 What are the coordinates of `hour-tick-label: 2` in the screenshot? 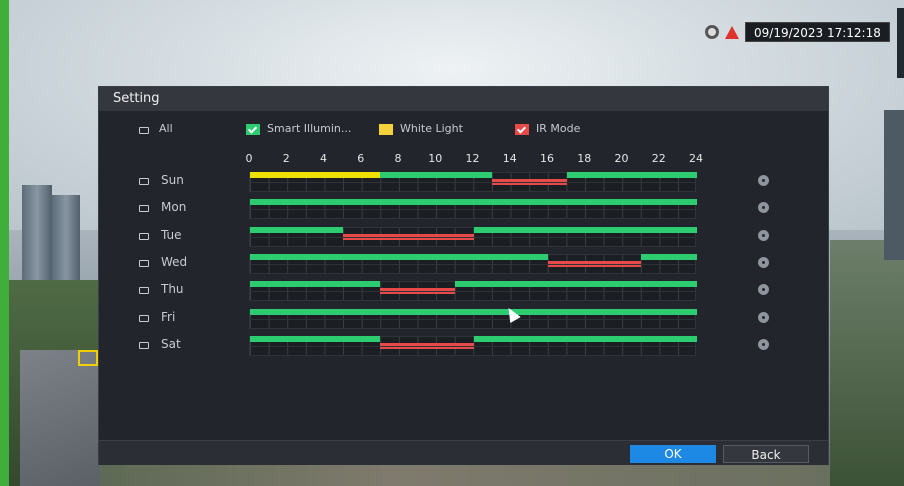 It's located at (286, 158).